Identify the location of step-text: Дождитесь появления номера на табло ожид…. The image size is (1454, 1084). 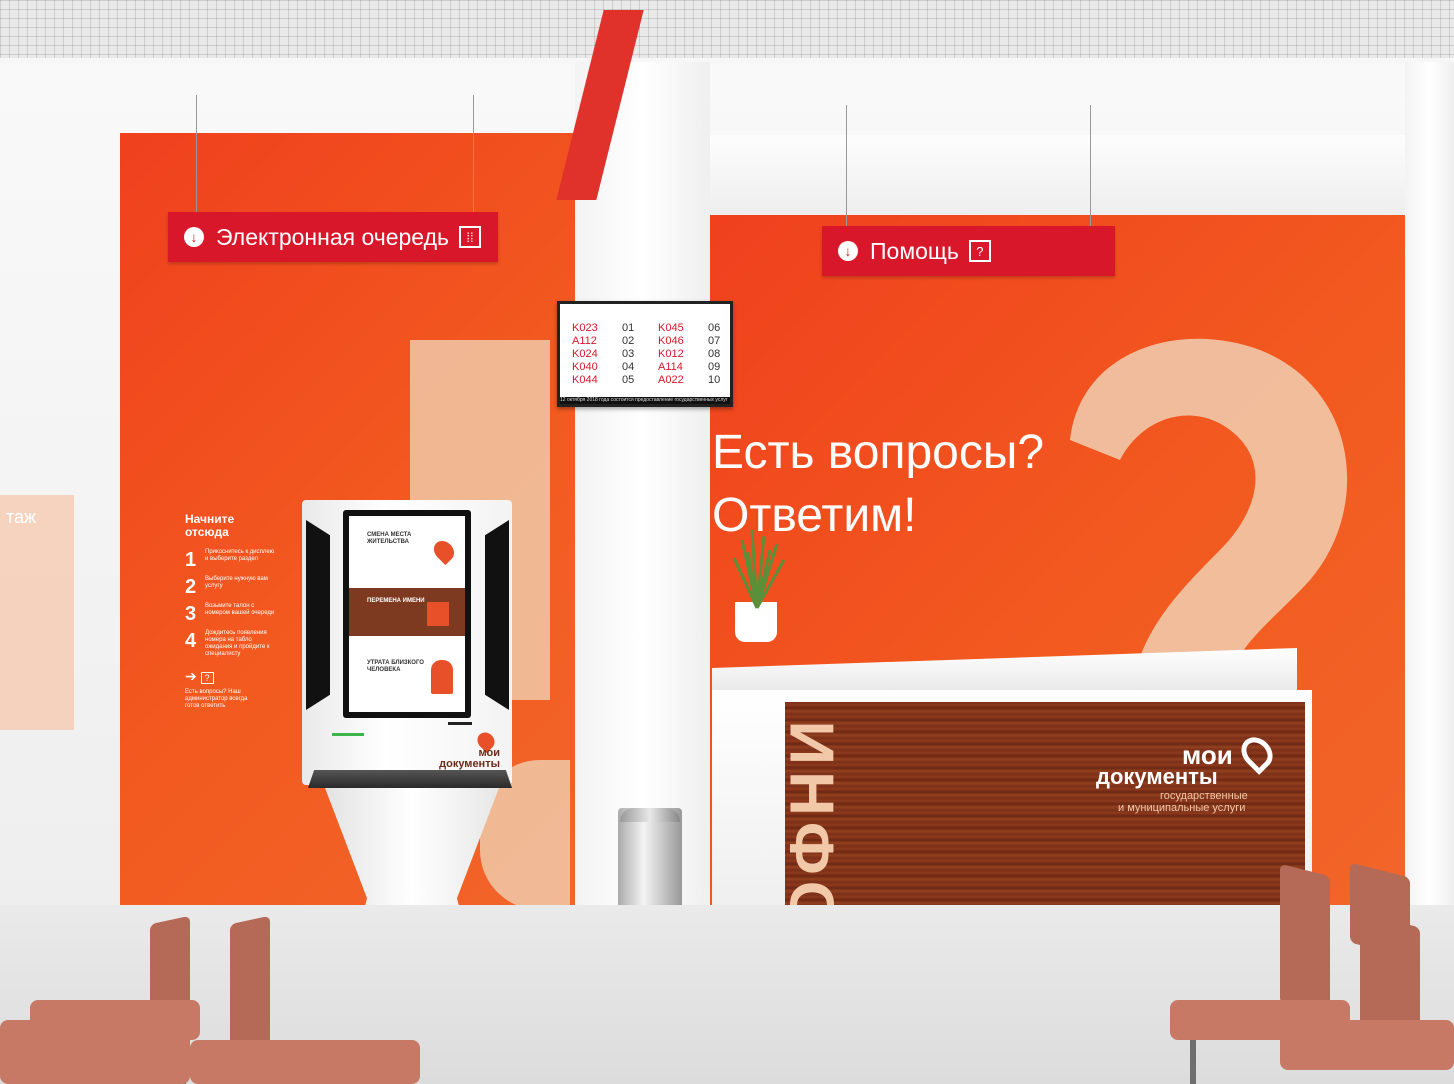
(237, 643).